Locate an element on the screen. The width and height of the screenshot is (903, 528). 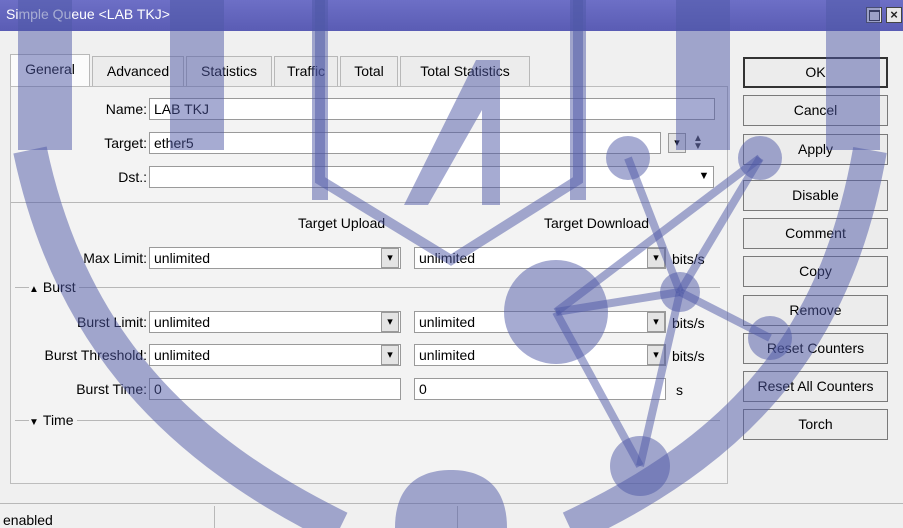
name-label: Name: is located at coordinates (126, 109).